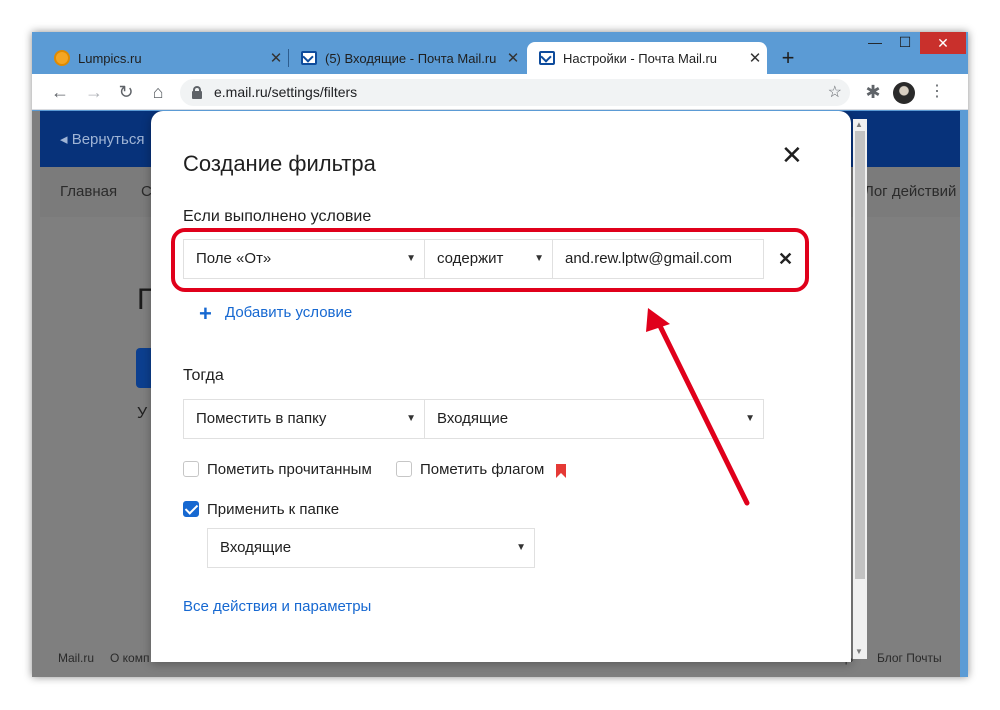 The height and width of the screenshot is (710, 1000). I want to click on apply-to-folder-option: Применить к папке, so click(261, 509).